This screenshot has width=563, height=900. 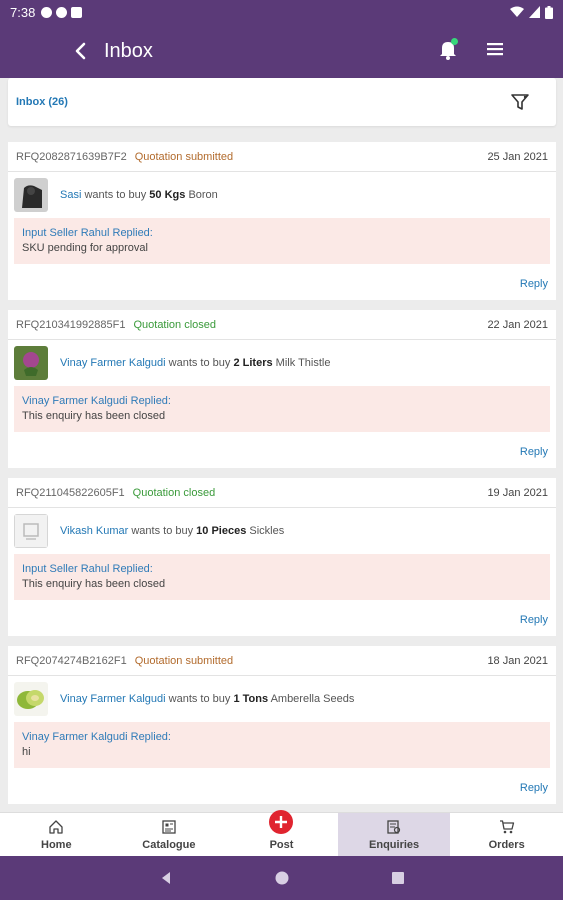 I want to click on filter-button, so click(x=520, y=102).